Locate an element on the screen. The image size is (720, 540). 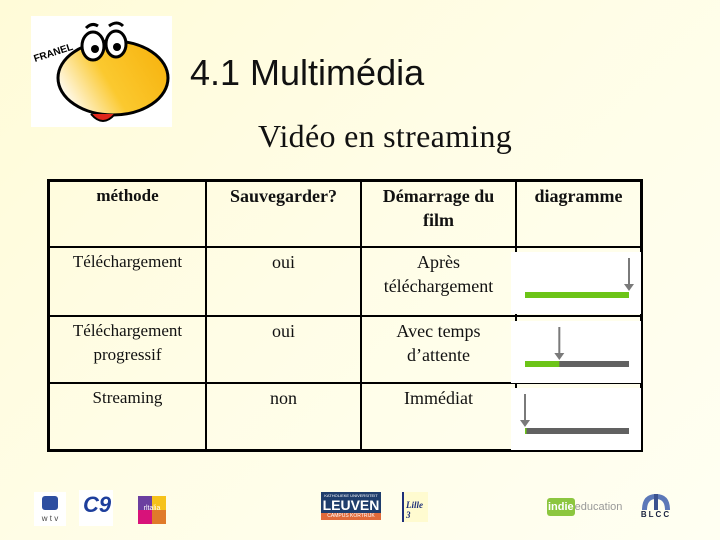
mascot-logo: FRANEL is located at coordinates (101, 71).